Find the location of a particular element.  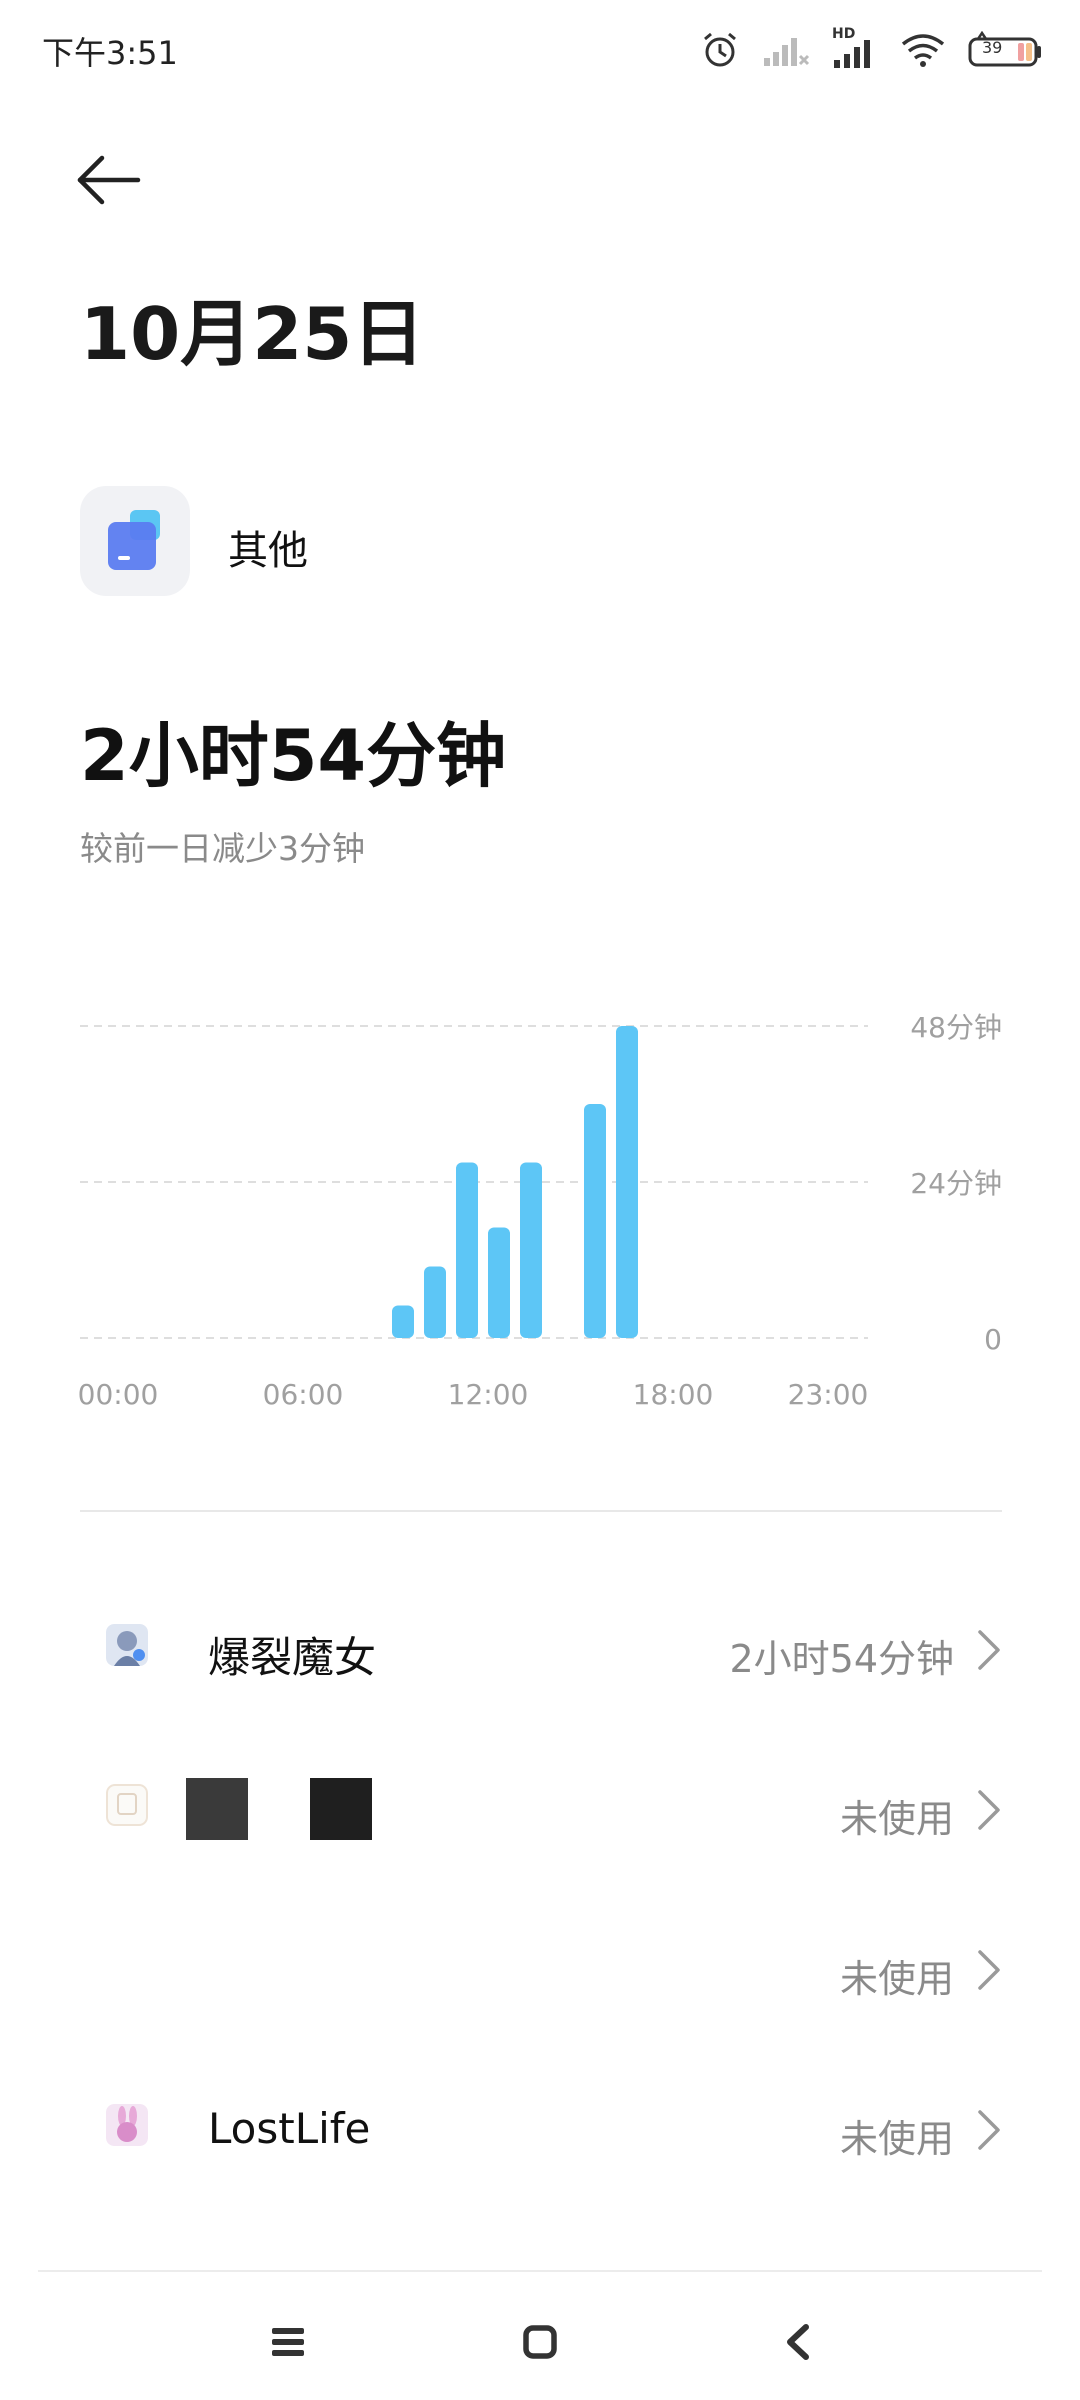

app-row-3: LostLife 未使用 is located at coordinates (540, 2132).